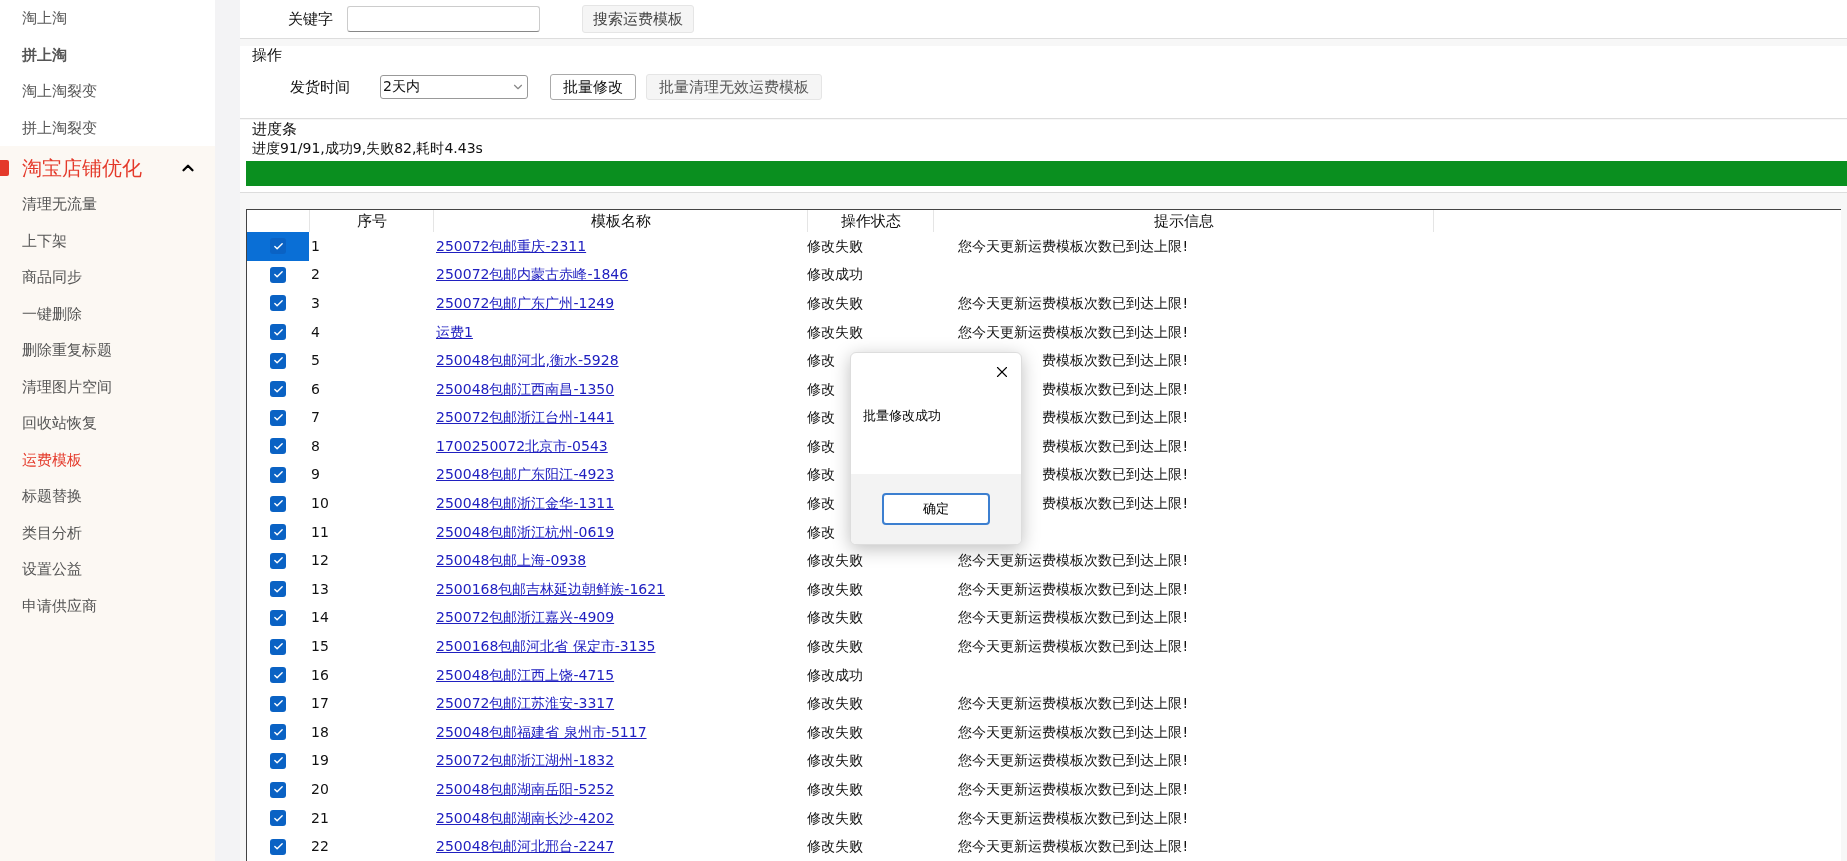  Describe the element at coordinates (67, 350) in the screenshot. I see `sidebar-item: 删除重复标题` at that location.